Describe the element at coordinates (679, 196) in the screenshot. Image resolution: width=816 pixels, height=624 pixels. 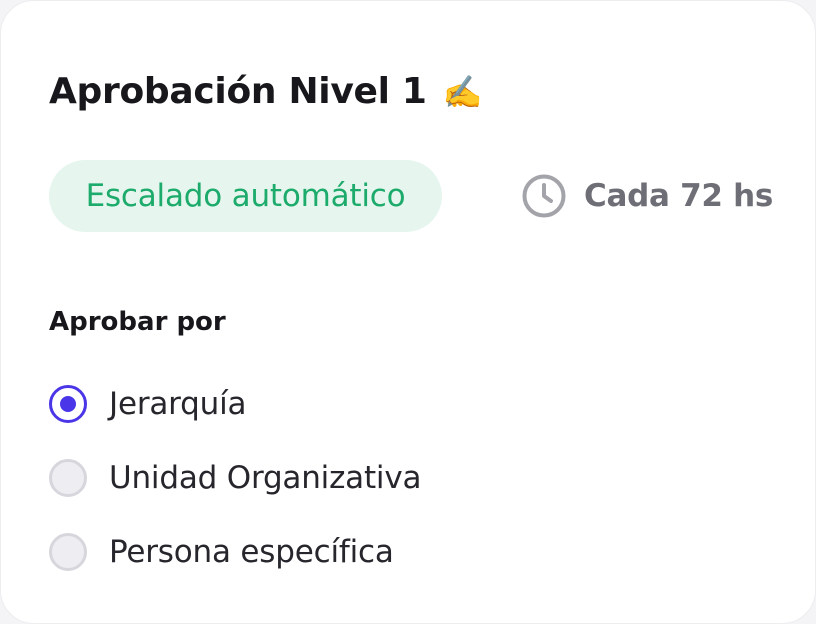
I see `interval-label: Cada 72 hs` at that location.